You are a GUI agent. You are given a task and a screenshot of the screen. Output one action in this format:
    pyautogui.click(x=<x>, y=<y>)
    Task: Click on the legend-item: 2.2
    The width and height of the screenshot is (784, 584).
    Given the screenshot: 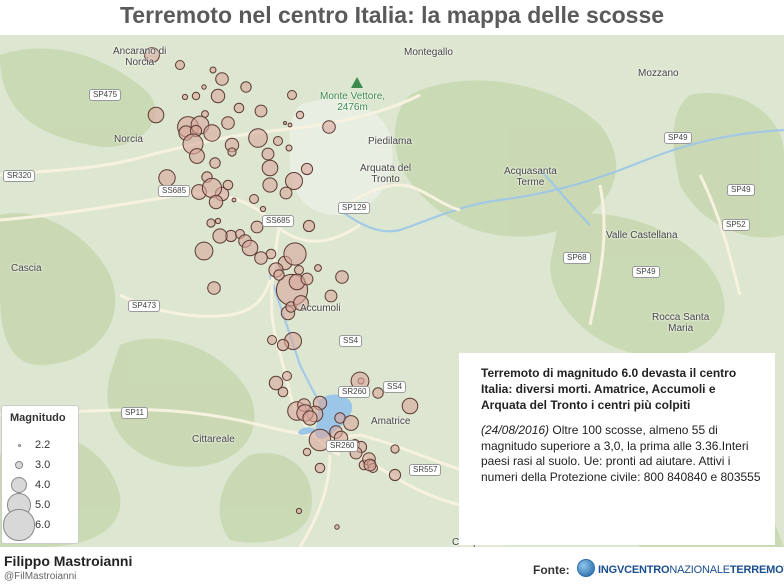 What is the action you would take?
    pyautogui.click(x=41, y=448)
    